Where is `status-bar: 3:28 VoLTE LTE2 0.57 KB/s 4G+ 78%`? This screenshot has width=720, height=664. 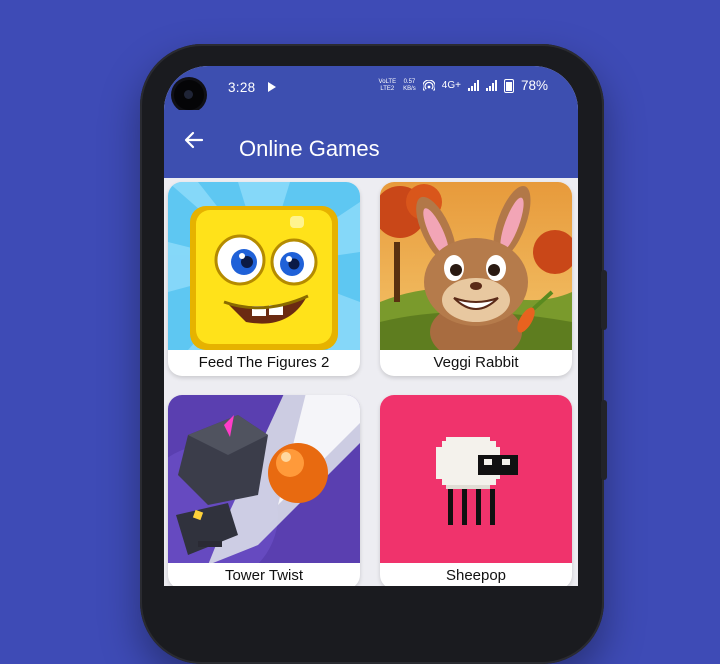 status-bar: 3:28 VoLTE LTE2 0.57 KB/s 4G+ 78% is located at coordinates (371, 88).